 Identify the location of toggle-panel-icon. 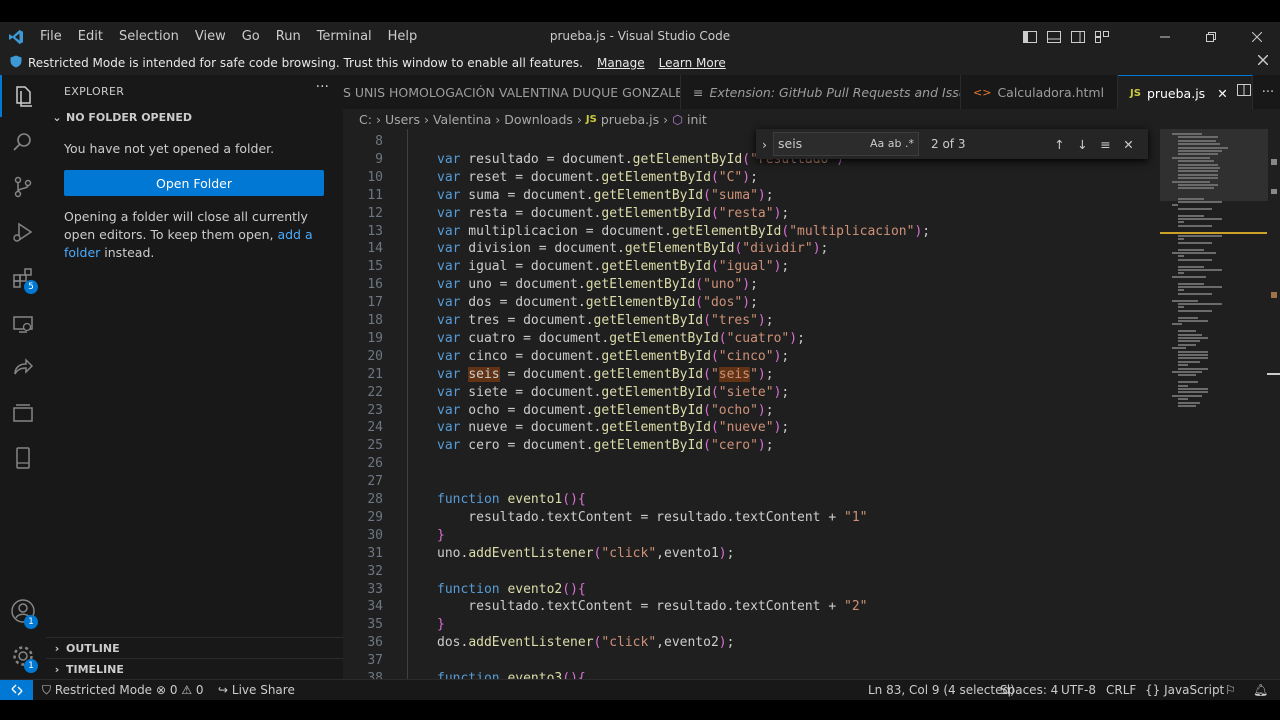
(1054, 36).